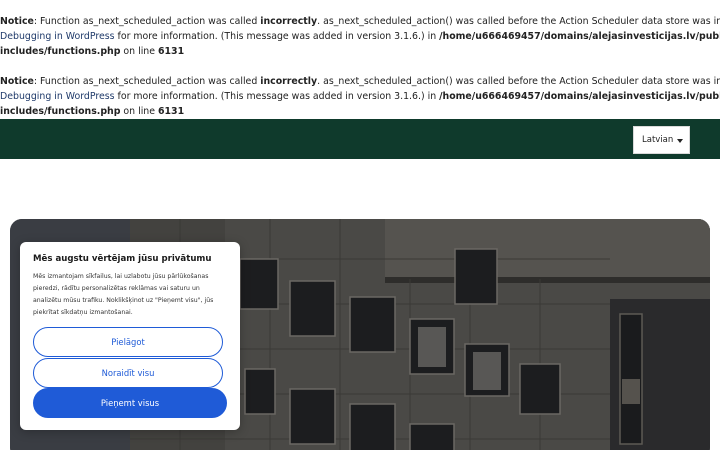  Describe the element at coordinates (680, 141) in the screenshot. I see `chevron-down-icon` at that location.